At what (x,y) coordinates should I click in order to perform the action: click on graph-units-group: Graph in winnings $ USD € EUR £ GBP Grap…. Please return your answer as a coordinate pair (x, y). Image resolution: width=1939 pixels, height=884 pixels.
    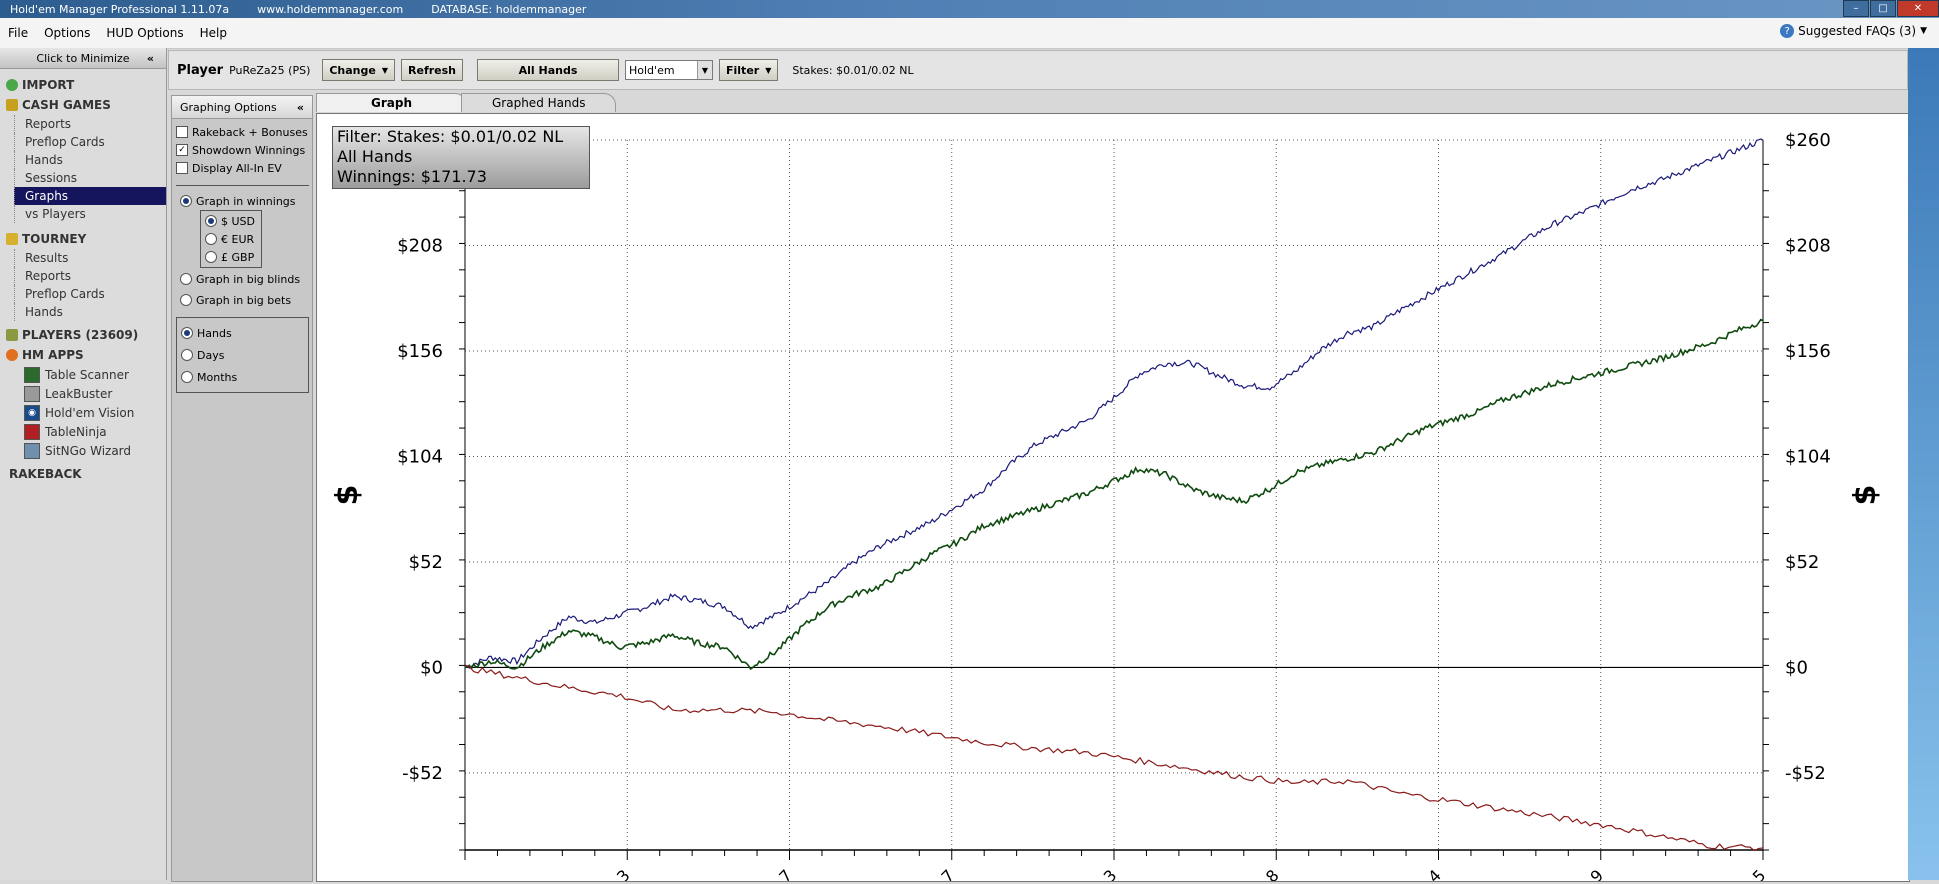
    Looking at the image, I should click on (242, 248).